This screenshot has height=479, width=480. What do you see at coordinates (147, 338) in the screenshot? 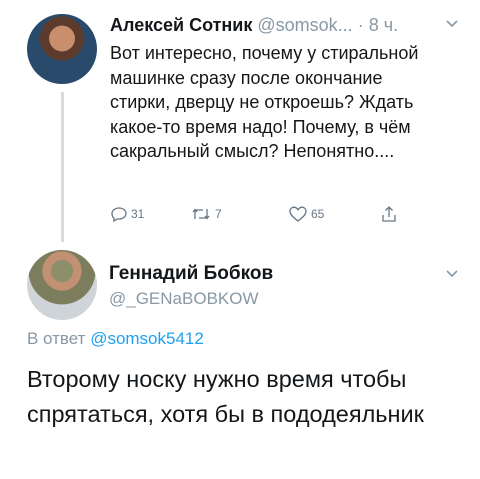
I see `reply-target-link: @somsok5412` at bounding box center [147, 338].